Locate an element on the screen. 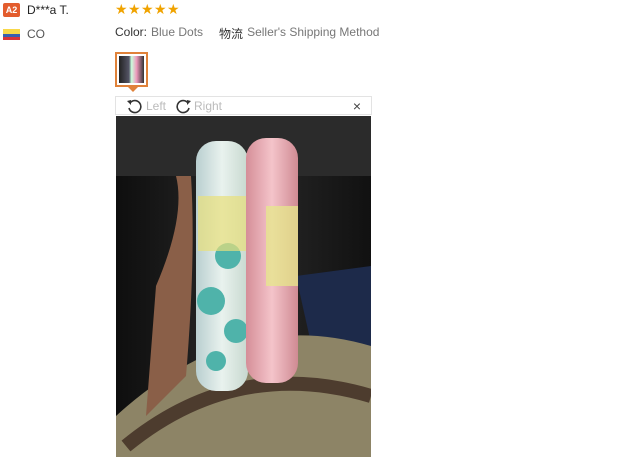 This screenshot has width=619, height=457. shipping-value: Seller's Shipping Method is located at coordinates (313, 32).